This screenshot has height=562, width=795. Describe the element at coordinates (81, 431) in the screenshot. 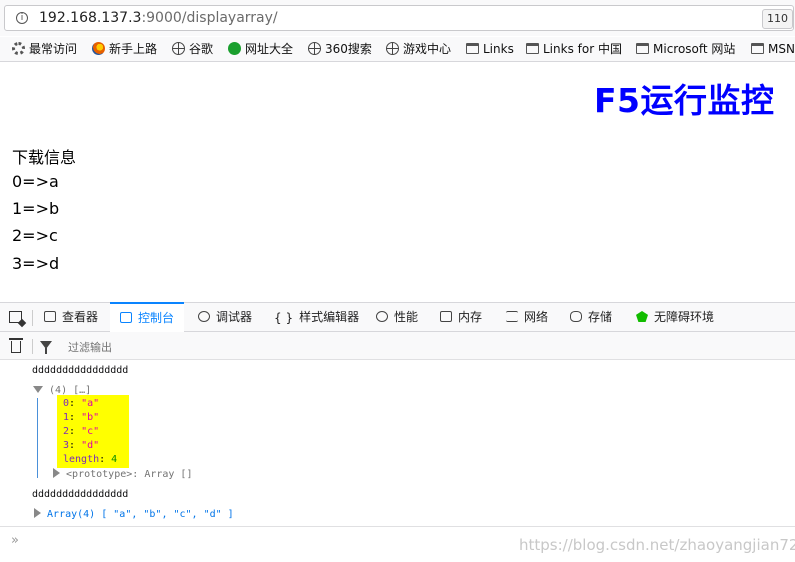

I see `array-entry: 2: "c"` at that location.